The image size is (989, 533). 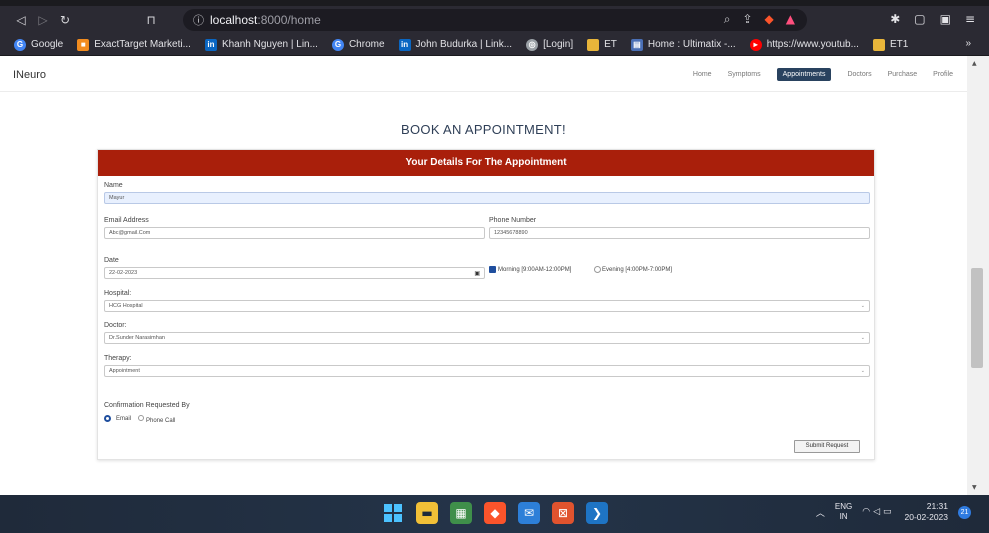 I want to click on notification-badge: 21, so click(x=964, y=512).